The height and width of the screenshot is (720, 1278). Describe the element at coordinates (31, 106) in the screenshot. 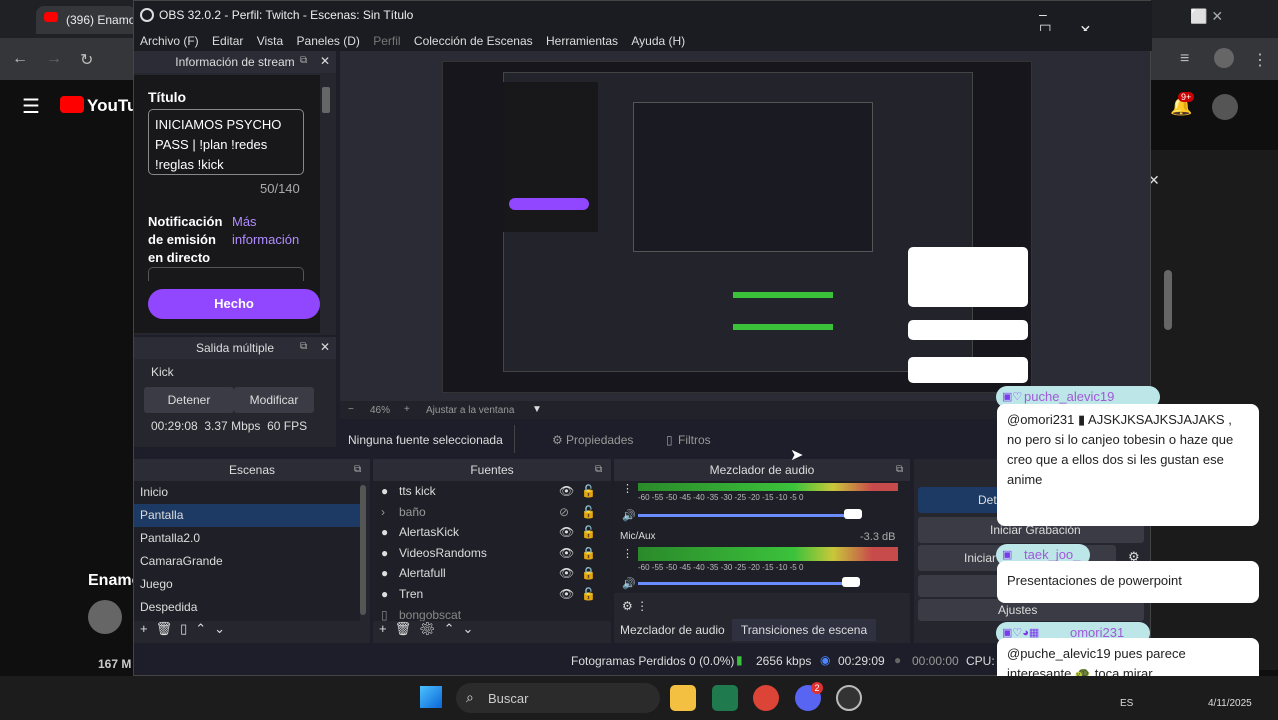

I see `hamburger-icon: ☰` at that location.